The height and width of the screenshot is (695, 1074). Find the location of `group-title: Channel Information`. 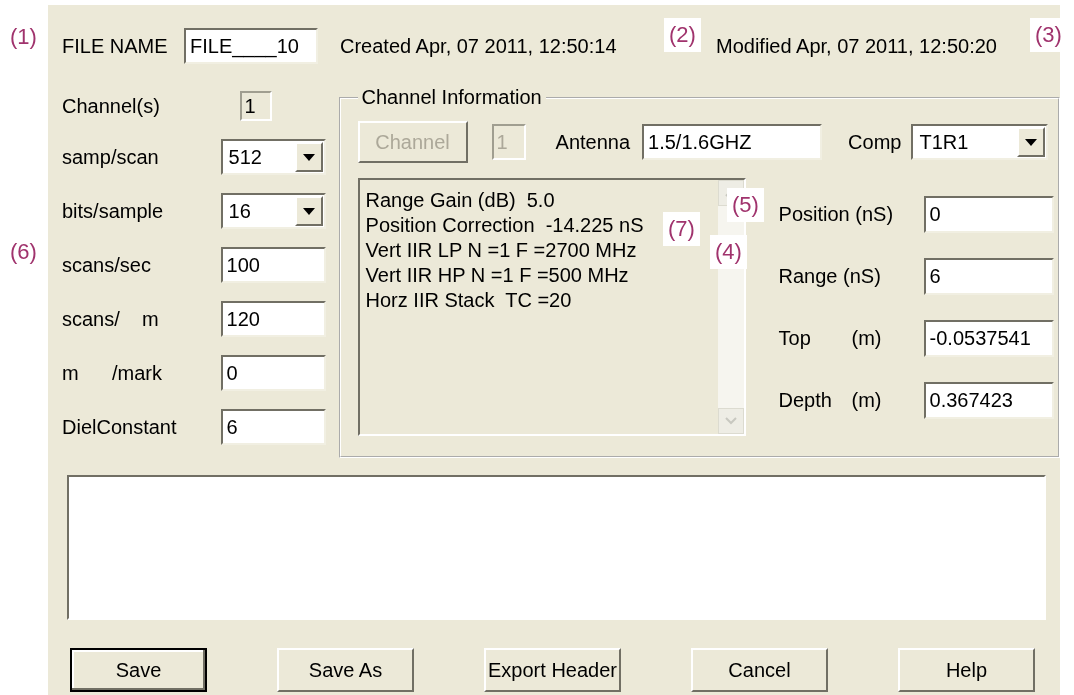

group-title: Channel Information is located at coordinates (451, 97).